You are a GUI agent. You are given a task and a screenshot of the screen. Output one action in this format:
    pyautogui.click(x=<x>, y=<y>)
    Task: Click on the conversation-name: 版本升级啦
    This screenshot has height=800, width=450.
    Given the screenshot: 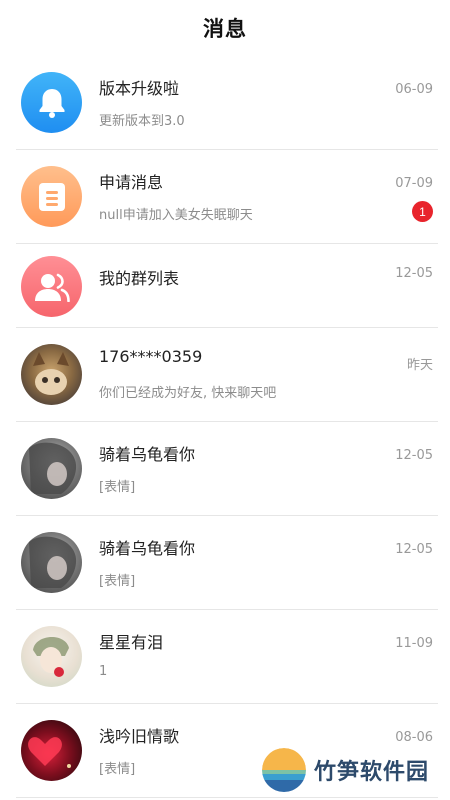 What is the action you would take?
    pyautogui.click(x=139, y=88)
    